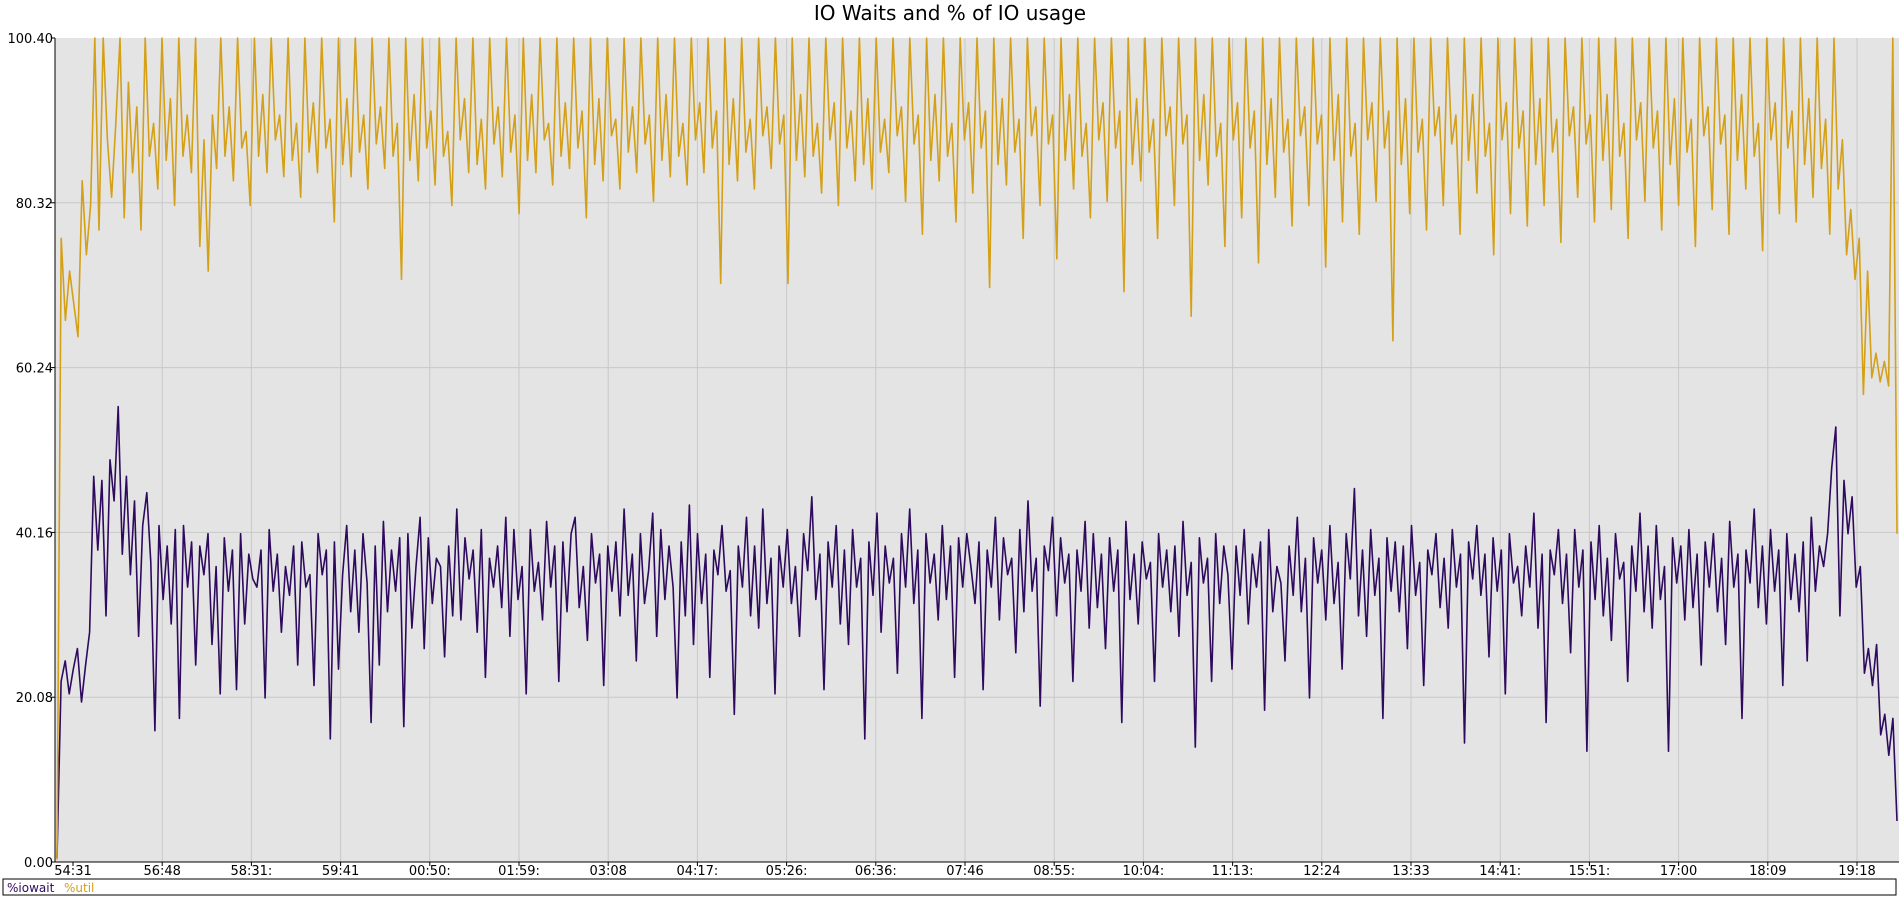 The image size is (1900, 904). Describe the element at coordinates (787, 871) in the screenshot. I see `x-tick-label: 05:26:` at that location.